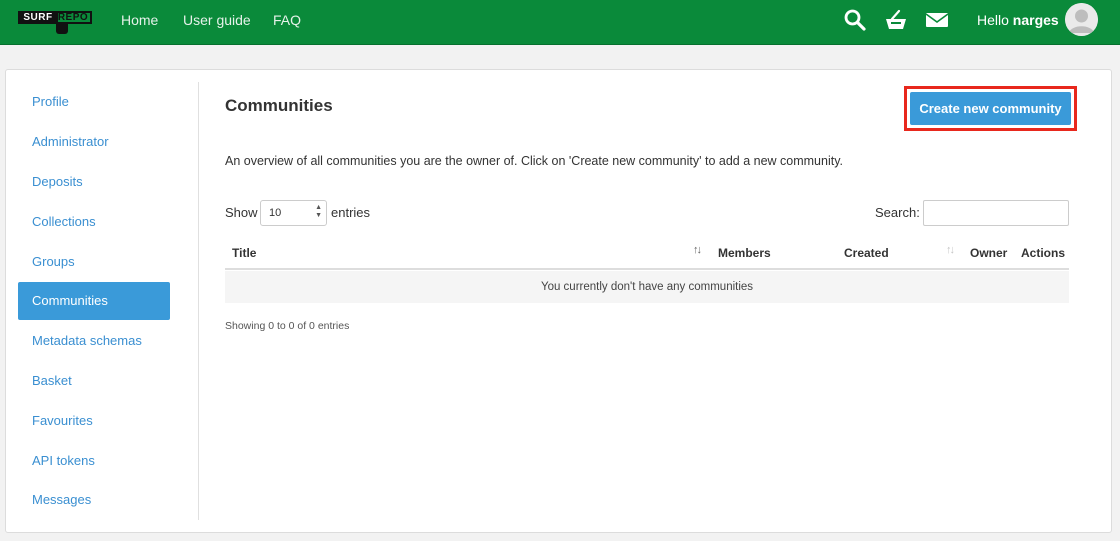 Image resolution: width=1120 pixels, height=541 pixels. Describe the element at coordinates (744, 253) in the screenshot. I see `column-members: Members` at that location.